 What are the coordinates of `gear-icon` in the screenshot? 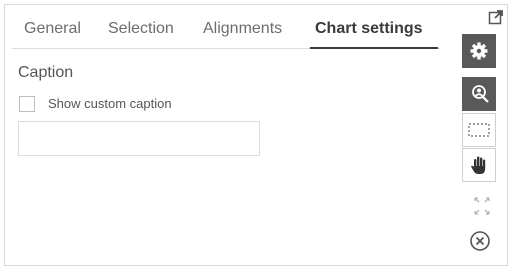 It's located at (479, 51).